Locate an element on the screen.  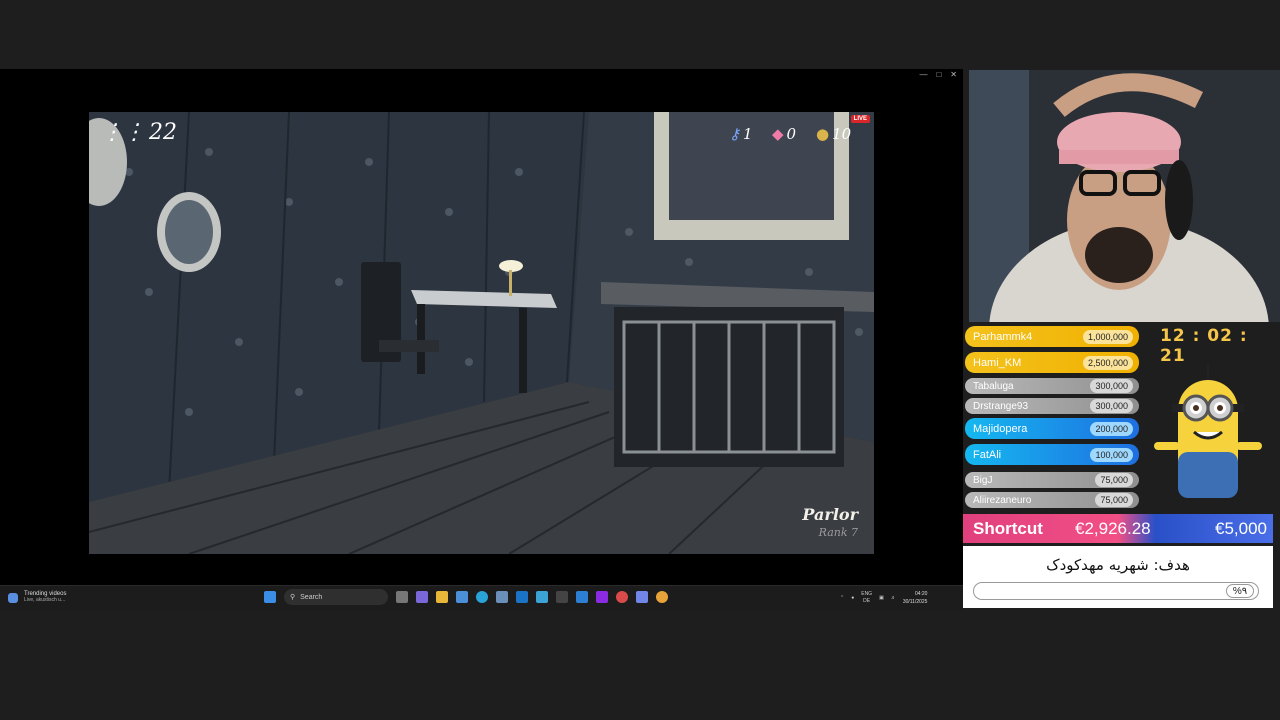
donor-name: Tabaluga is located at coordinates (993, 386).